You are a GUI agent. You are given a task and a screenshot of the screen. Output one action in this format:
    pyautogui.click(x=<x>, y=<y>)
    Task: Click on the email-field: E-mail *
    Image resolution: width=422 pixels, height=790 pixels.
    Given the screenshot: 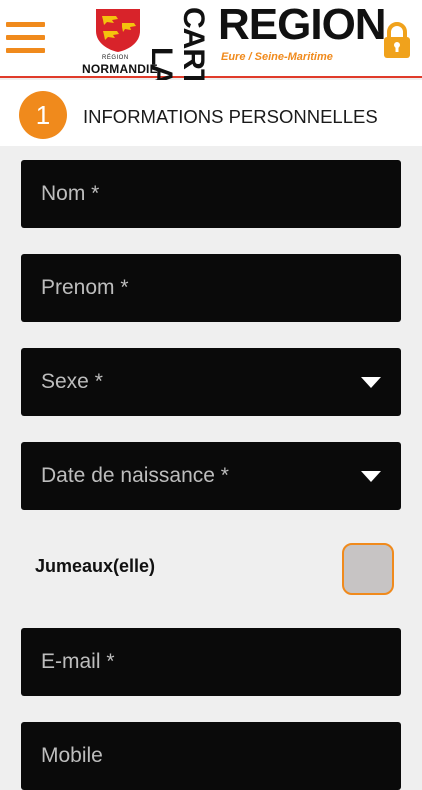 What is the action you would take?
    pyautogui.click(x=211, y=662)
    